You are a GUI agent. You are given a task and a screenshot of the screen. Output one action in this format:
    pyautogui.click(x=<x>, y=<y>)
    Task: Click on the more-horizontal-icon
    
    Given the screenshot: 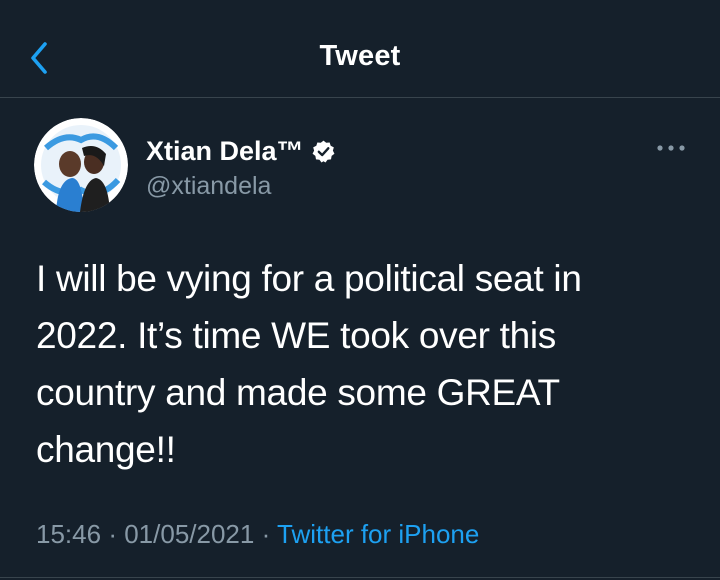 What is the action you would take?
    pyautogui.click(x=671, y=148)
    